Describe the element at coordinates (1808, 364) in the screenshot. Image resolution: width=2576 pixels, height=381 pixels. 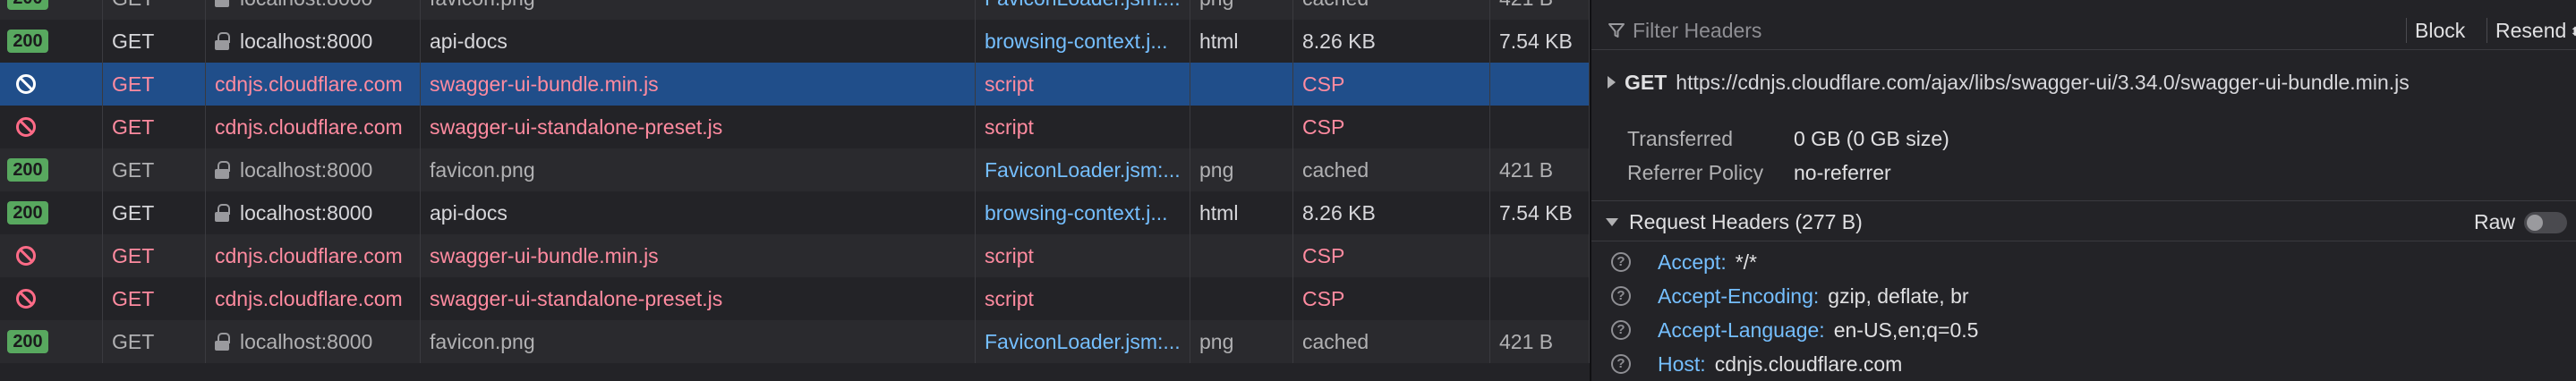
I see `header-value: cdnjs.cloudflare.com` at that location.